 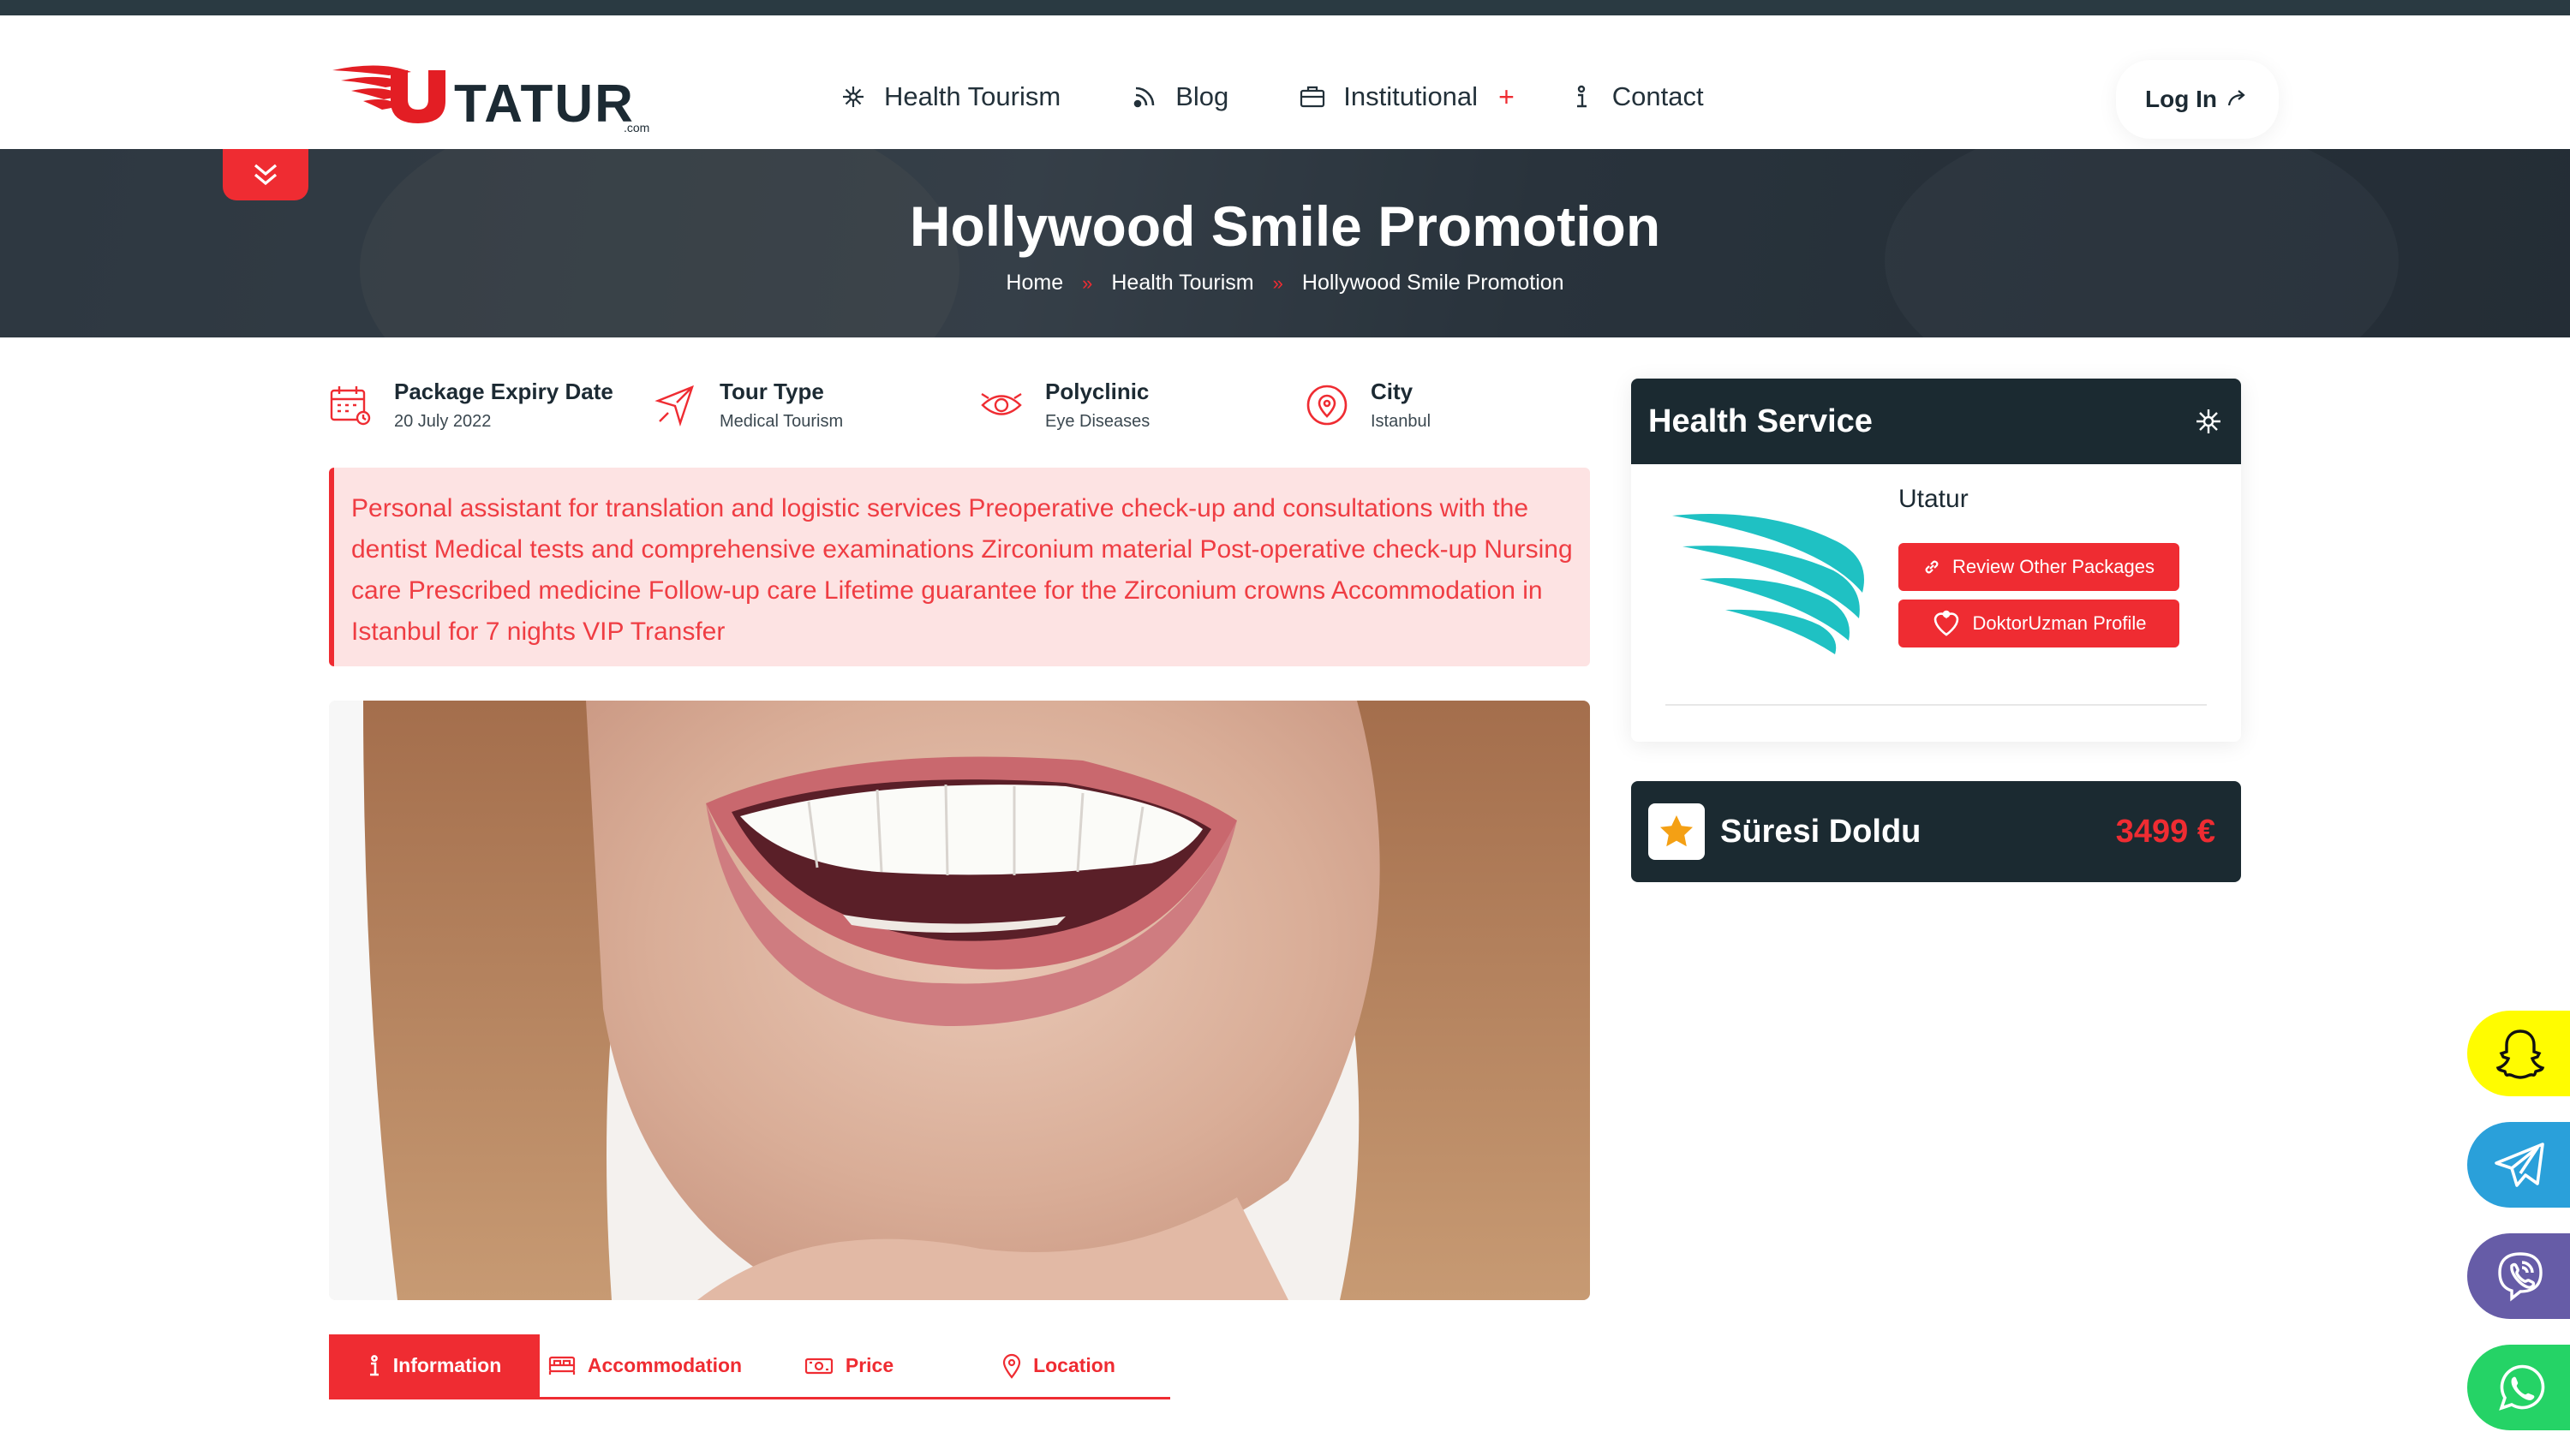 I want to click on login-button: Log In, so click(x=2197, y=99).